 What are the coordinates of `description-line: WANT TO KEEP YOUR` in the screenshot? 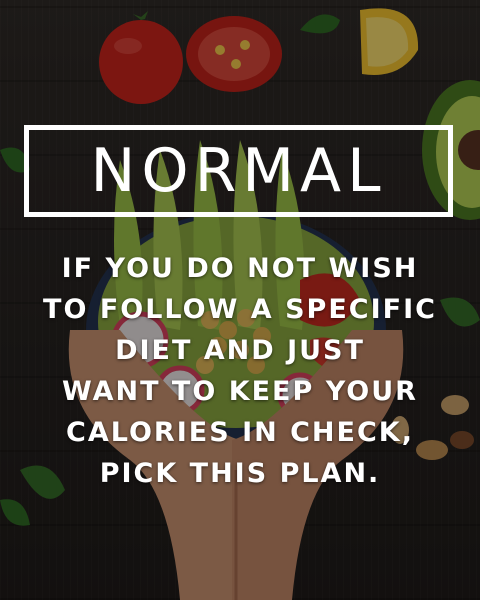 It's located at (240, 391).